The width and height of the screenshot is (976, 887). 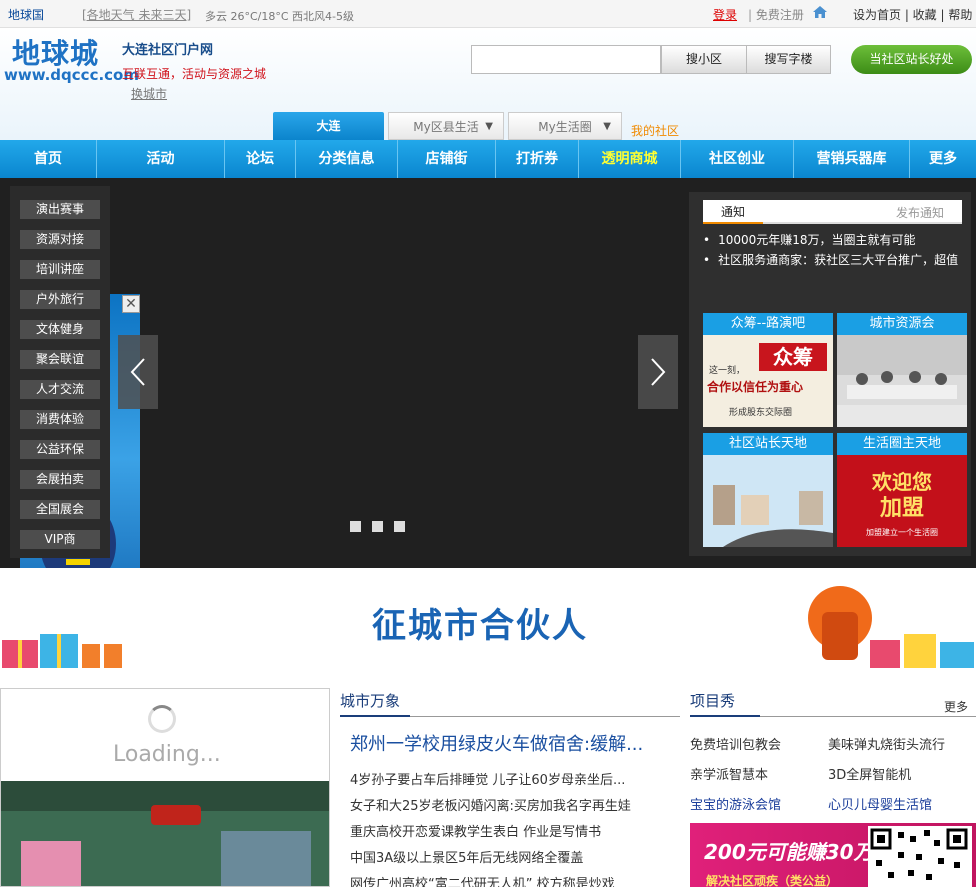 I want to click on nav-item-coupons: 打折券, so click(x=537, y=159).